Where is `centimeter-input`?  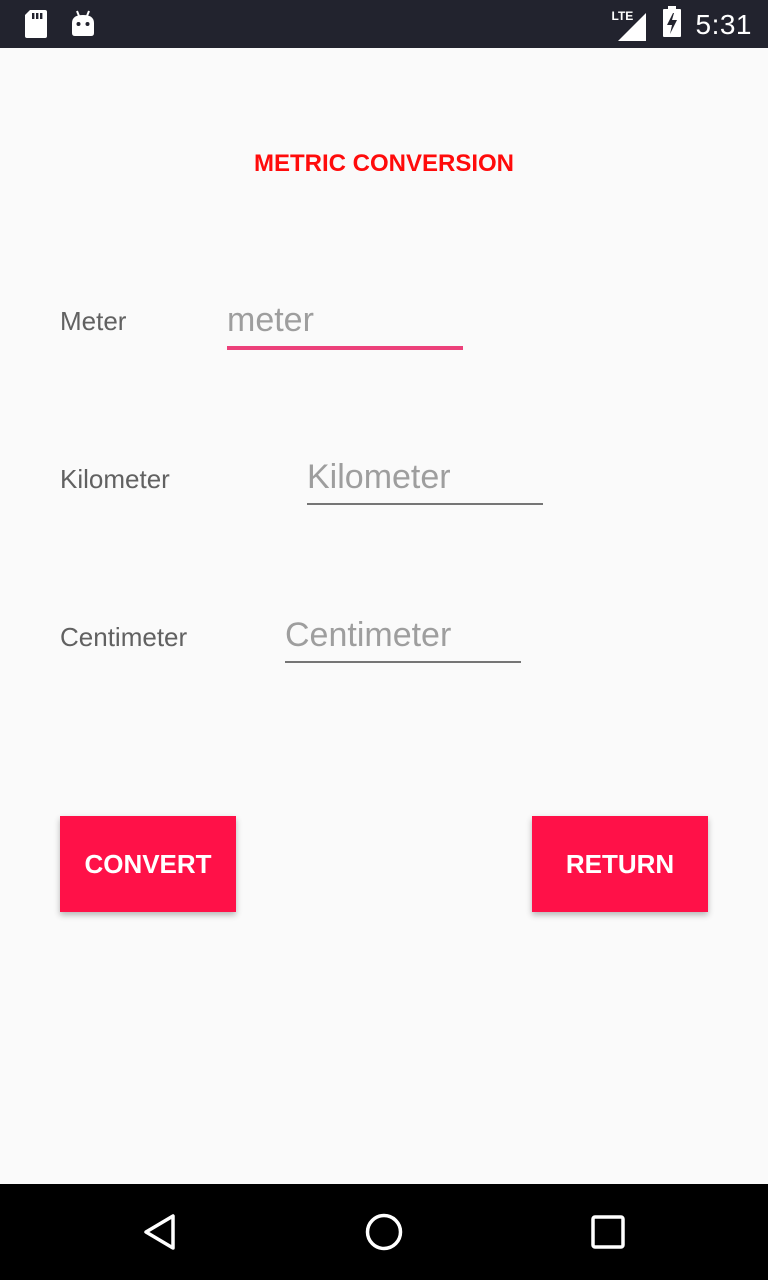
centimeter-input is located at coordinates (403, 635).